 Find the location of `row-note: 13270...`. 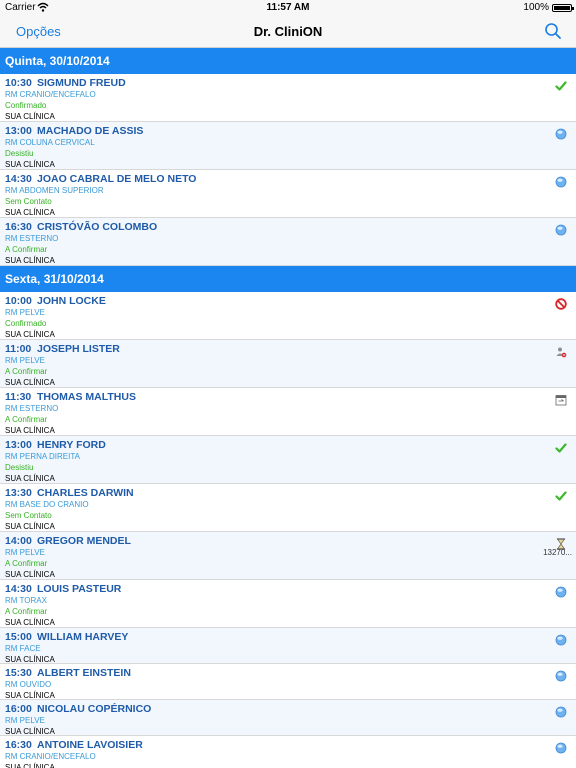

row-note: 13270... is located at coordinates (557, 552).